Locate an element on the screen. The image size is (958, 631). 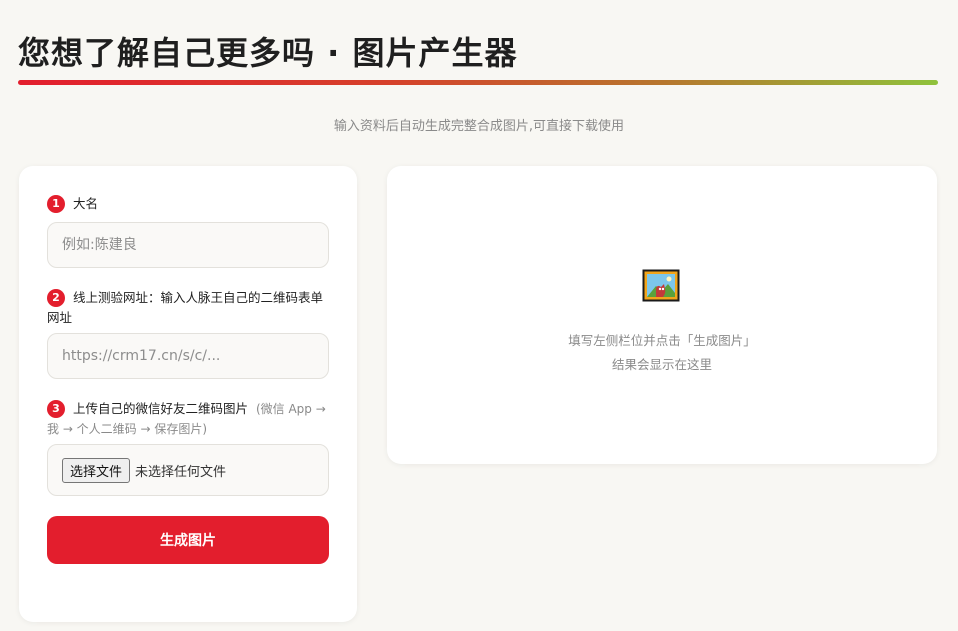
step-number-2: 2 is located at coordinates (56, 298).